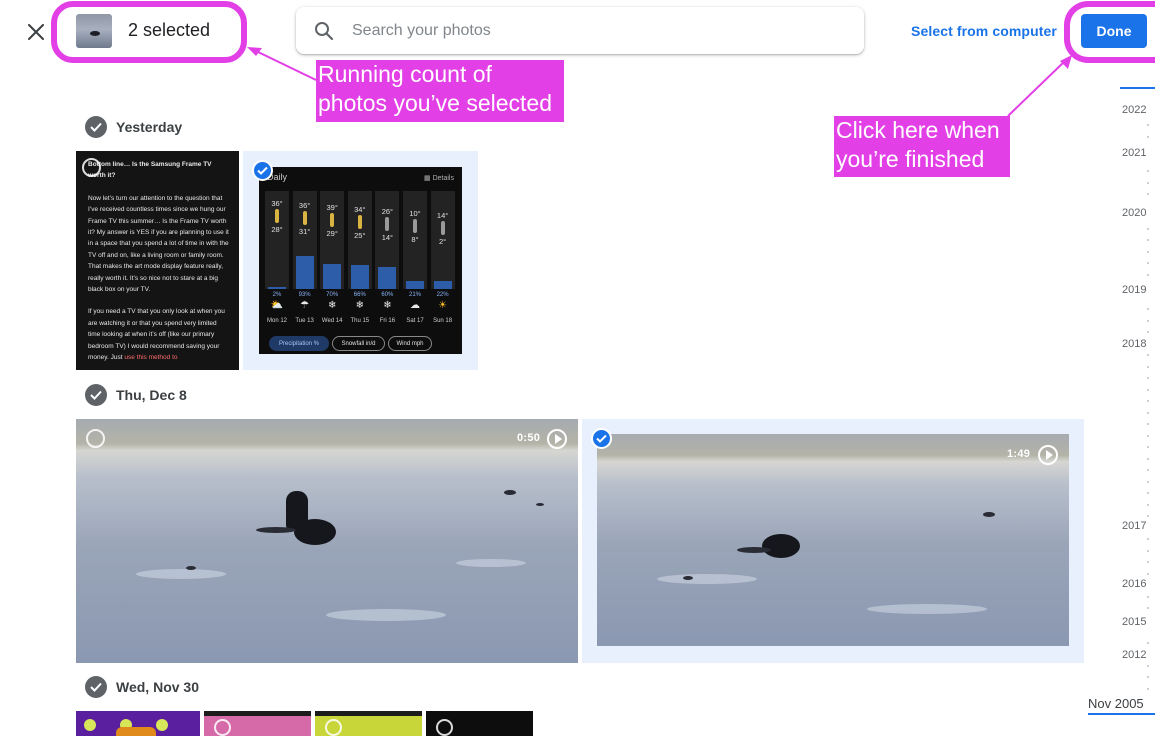 This screenshot has height=736, width=1155. I want to click on video-duration: 0:50, so click(529, 438).